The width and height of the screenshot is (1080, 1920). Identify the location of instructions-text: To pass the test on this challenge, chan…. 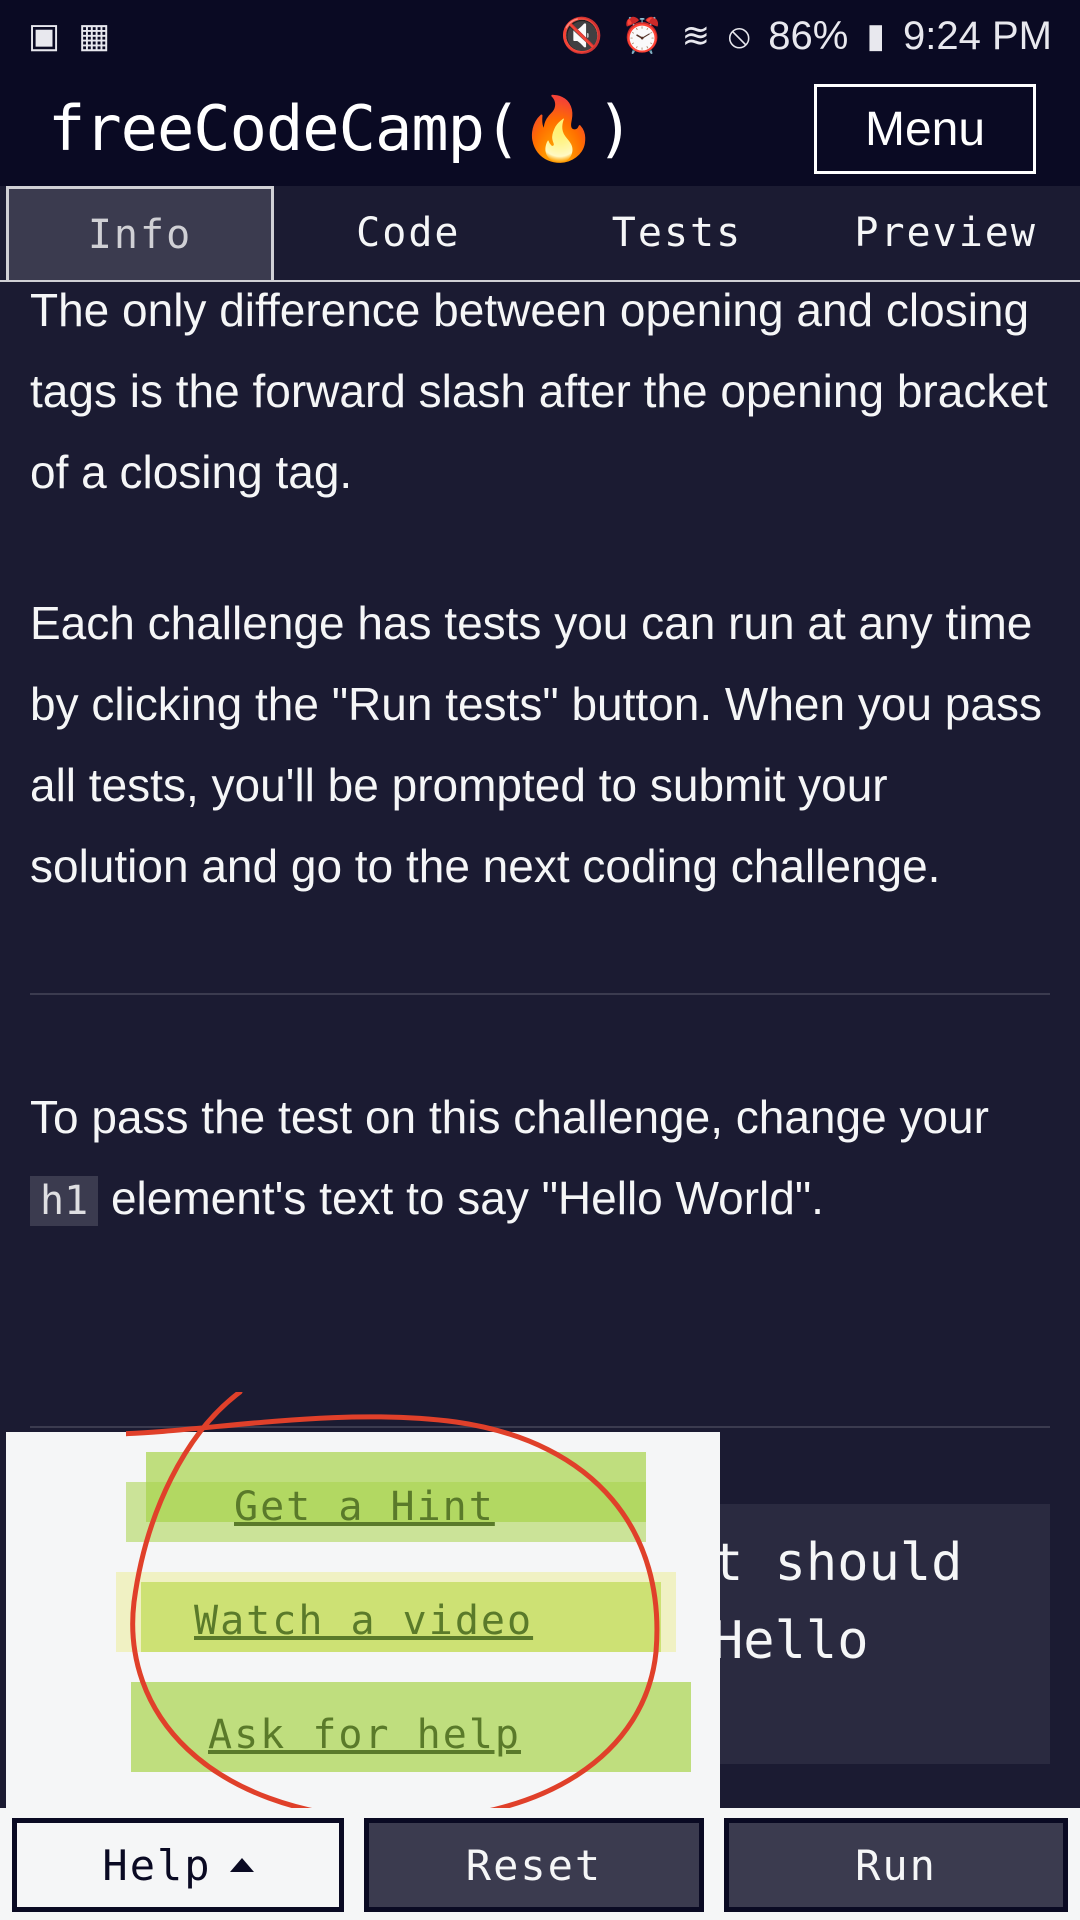
(509, 1117).